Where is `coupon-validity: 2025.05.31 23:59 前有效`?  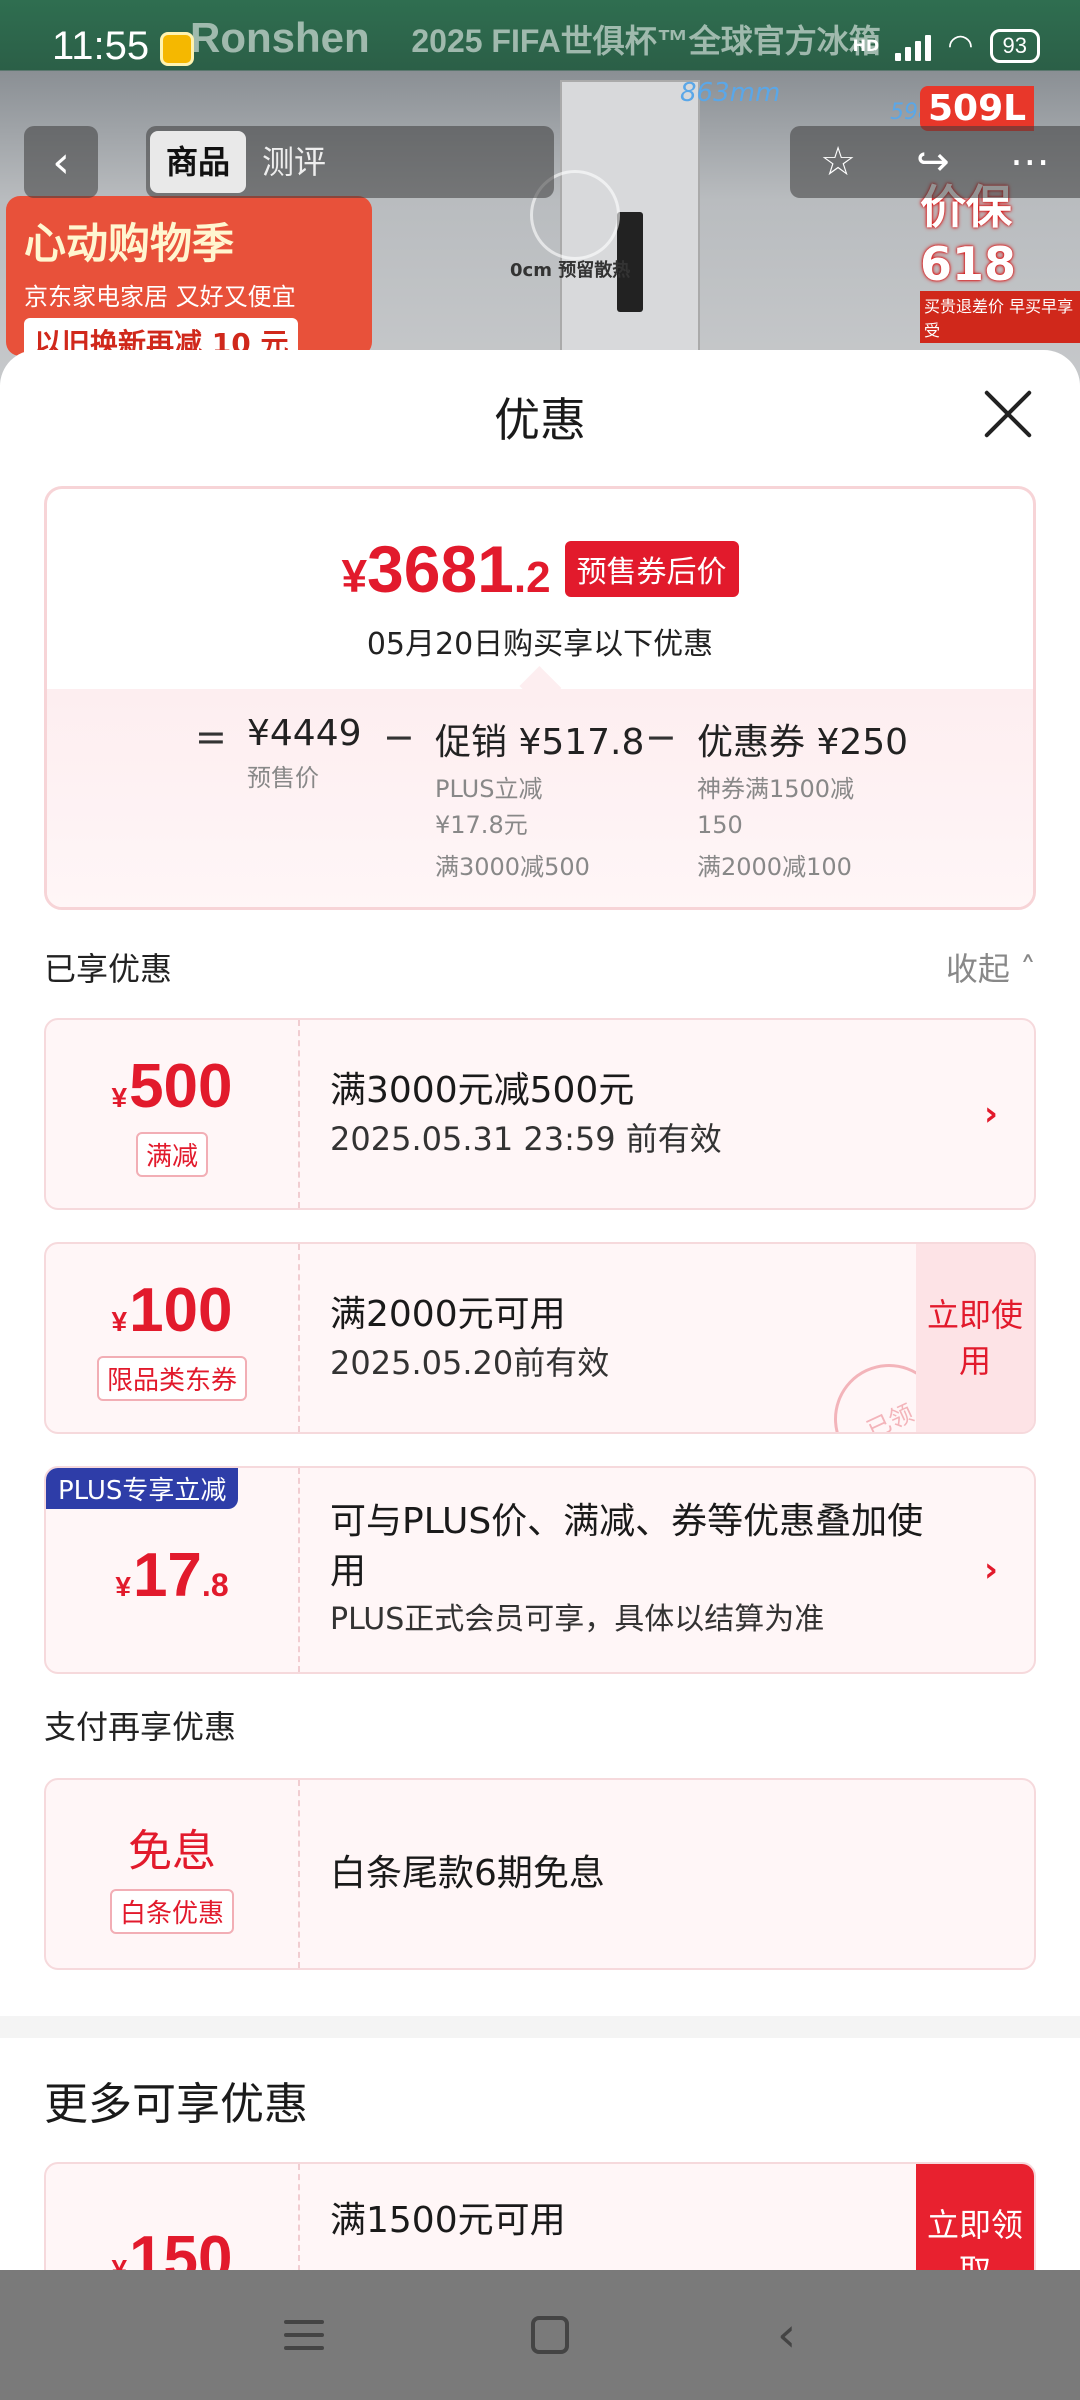 coupon-validity: 2025.05.31 23:59 前有效 is located at coordinates (526, 1139).